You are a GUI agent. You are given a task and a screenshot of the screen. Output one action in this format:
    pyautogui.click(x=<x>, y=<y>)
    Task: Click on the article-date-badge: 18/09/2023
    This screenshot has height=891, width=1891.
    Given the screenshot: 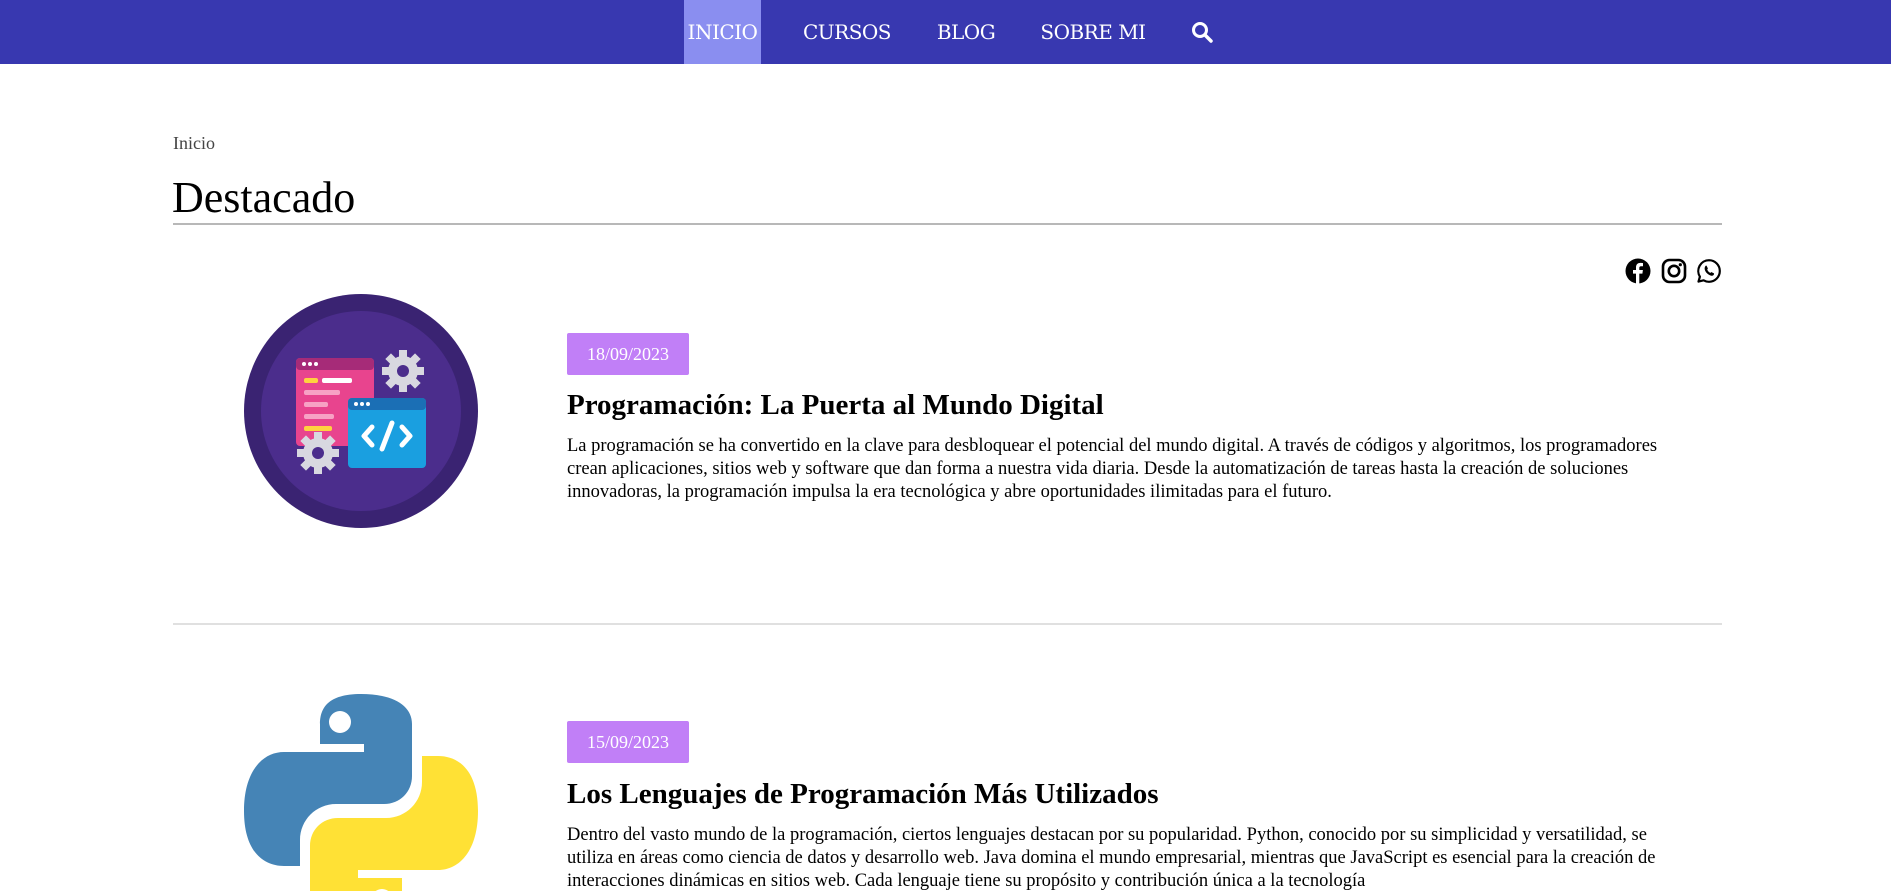 What is the action you would take?
    pyautogui.click(x=628, y=354)
    